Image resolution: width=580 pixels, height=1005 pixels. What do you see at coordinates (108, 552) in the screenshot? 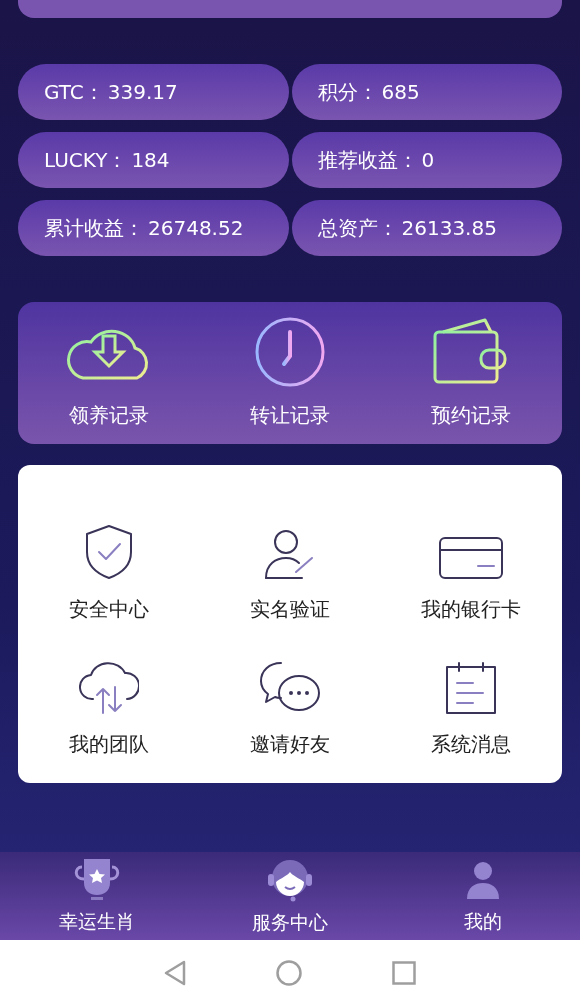
I see `shield-check-icon` at bounding box center [108, 552].